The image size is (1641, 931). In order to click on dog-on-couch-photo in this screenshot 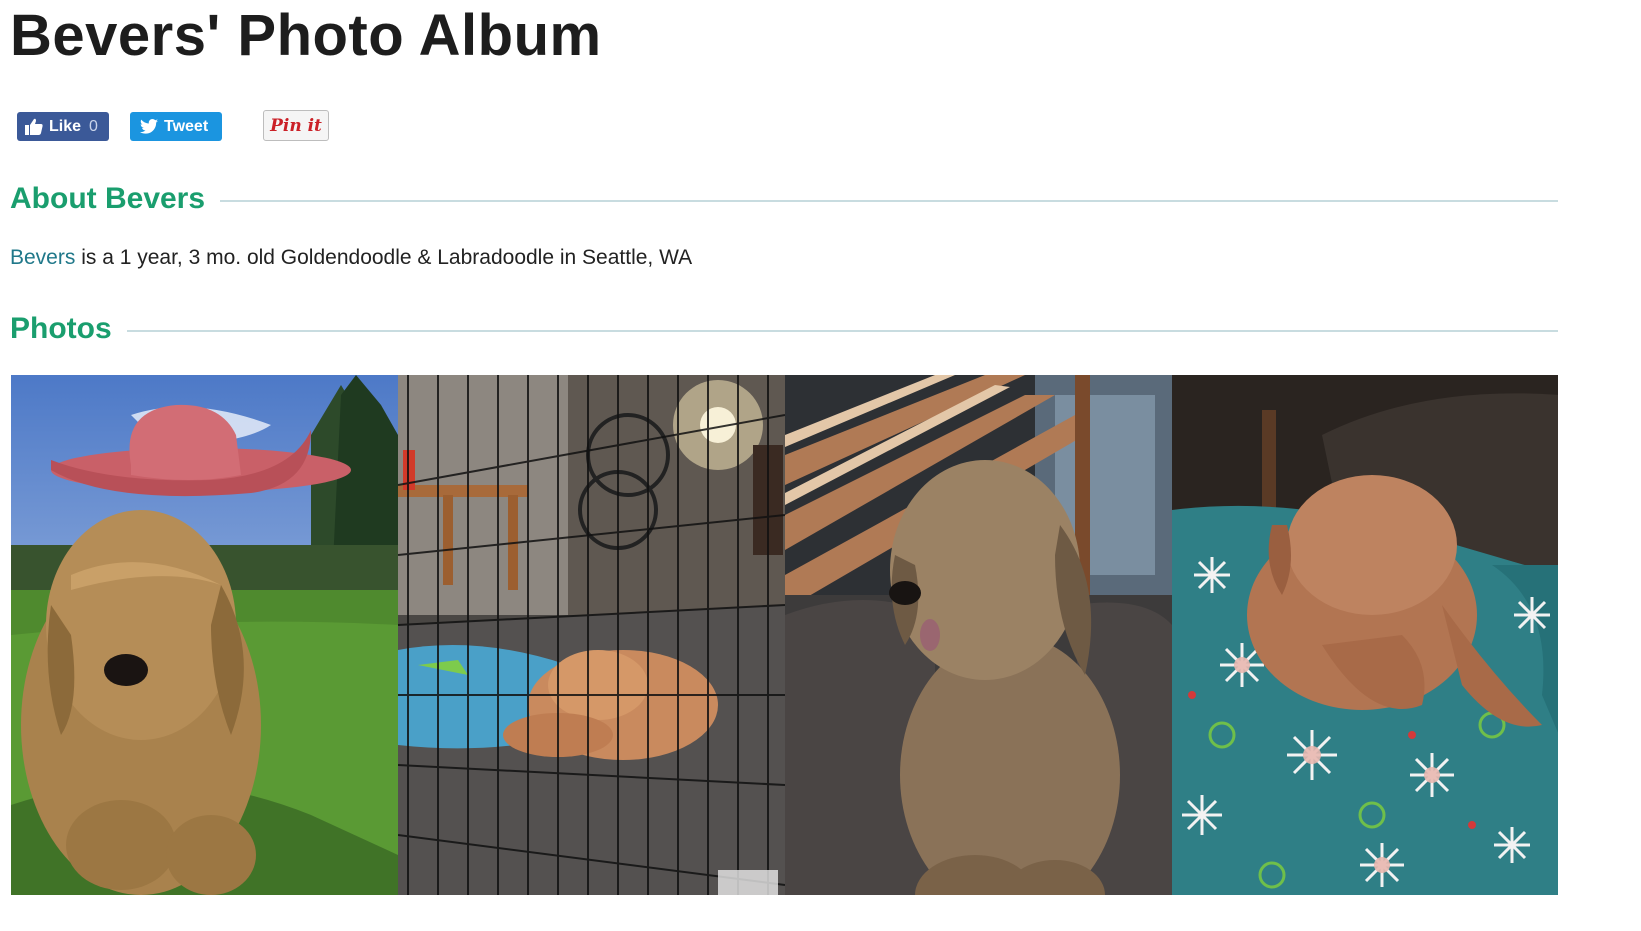, I will do `click(978, 635)`.